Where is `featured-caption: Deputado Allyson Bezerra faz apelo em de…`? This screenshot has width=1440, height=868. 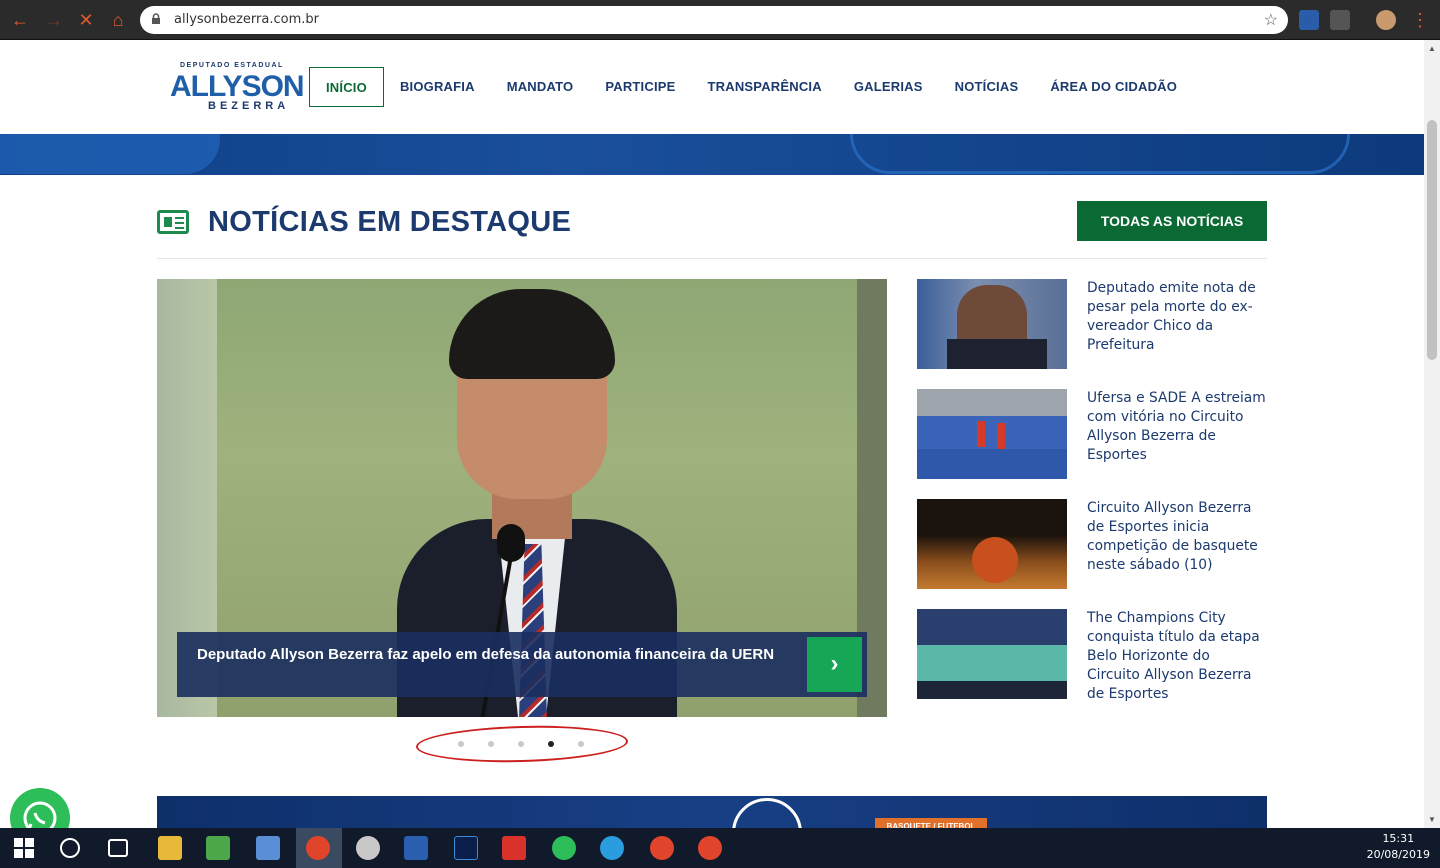 featured-caption: Deputado Allyson Bezerra faz apelo em de… is located at coordinates (522, 664).